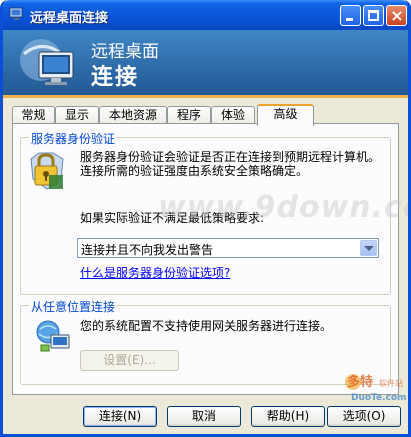 Image resolution: width=411 pixels, height=437 pixels. I want to click on minimize-icon, so click(349, 19).